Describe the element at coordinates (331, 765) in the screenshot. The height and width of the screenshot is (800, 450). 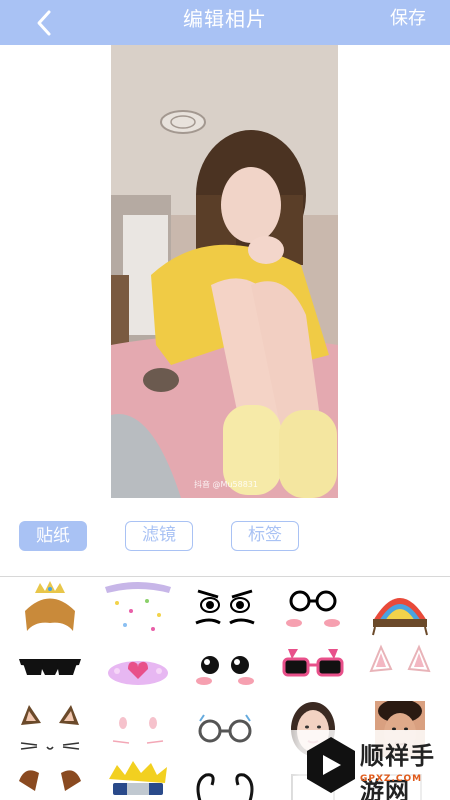
I see `brand-logo-icon` at that location.